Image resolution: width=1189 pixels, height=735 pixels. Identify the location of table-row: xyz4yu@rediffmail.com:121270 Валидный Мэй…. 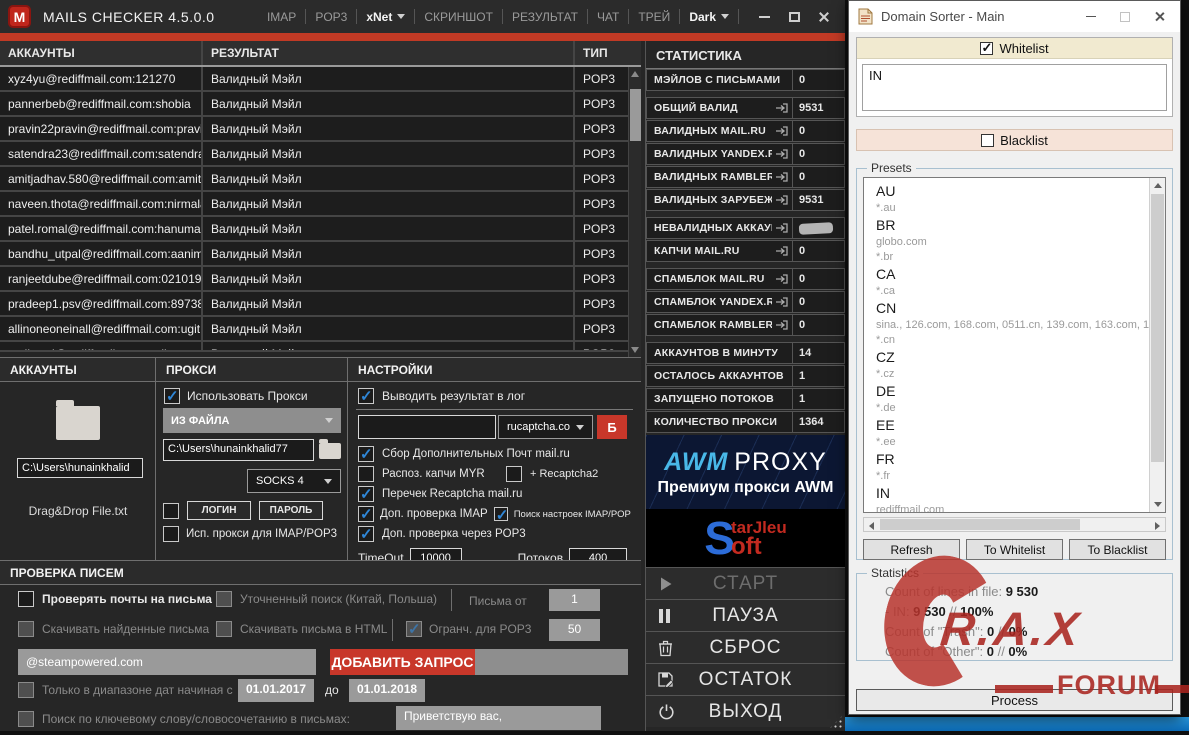
(320, 79).